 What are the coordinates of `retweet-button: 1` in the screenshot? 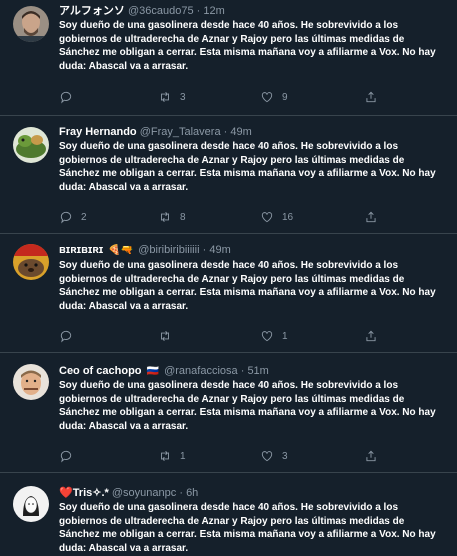 It's located at (172, 456).